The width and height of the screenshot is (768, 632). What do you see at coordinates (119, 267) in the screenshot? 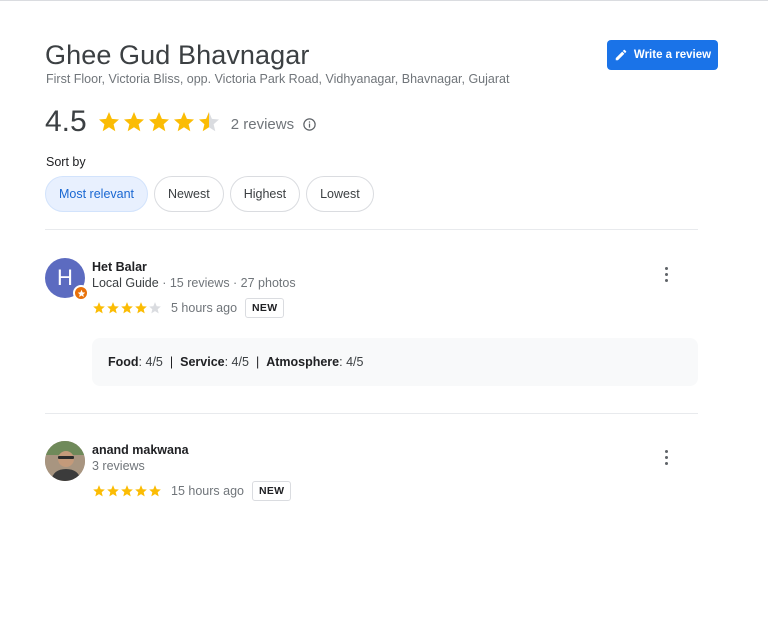
I see `reviewer-name: Het Balar` at bounding box center [119, 267].